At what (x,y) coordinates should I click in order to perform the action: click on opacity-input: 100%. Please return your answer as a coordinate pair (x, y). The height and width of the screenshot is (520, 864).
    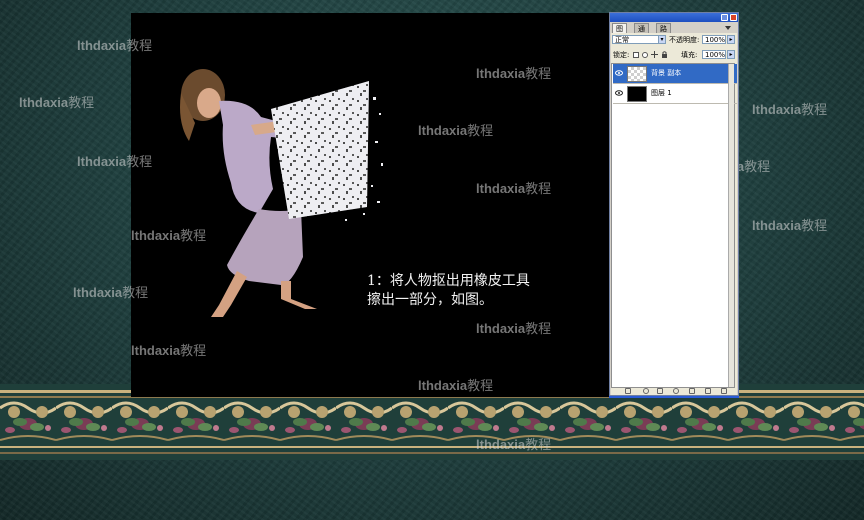
    Looking at the image, I should click on (714, 39).